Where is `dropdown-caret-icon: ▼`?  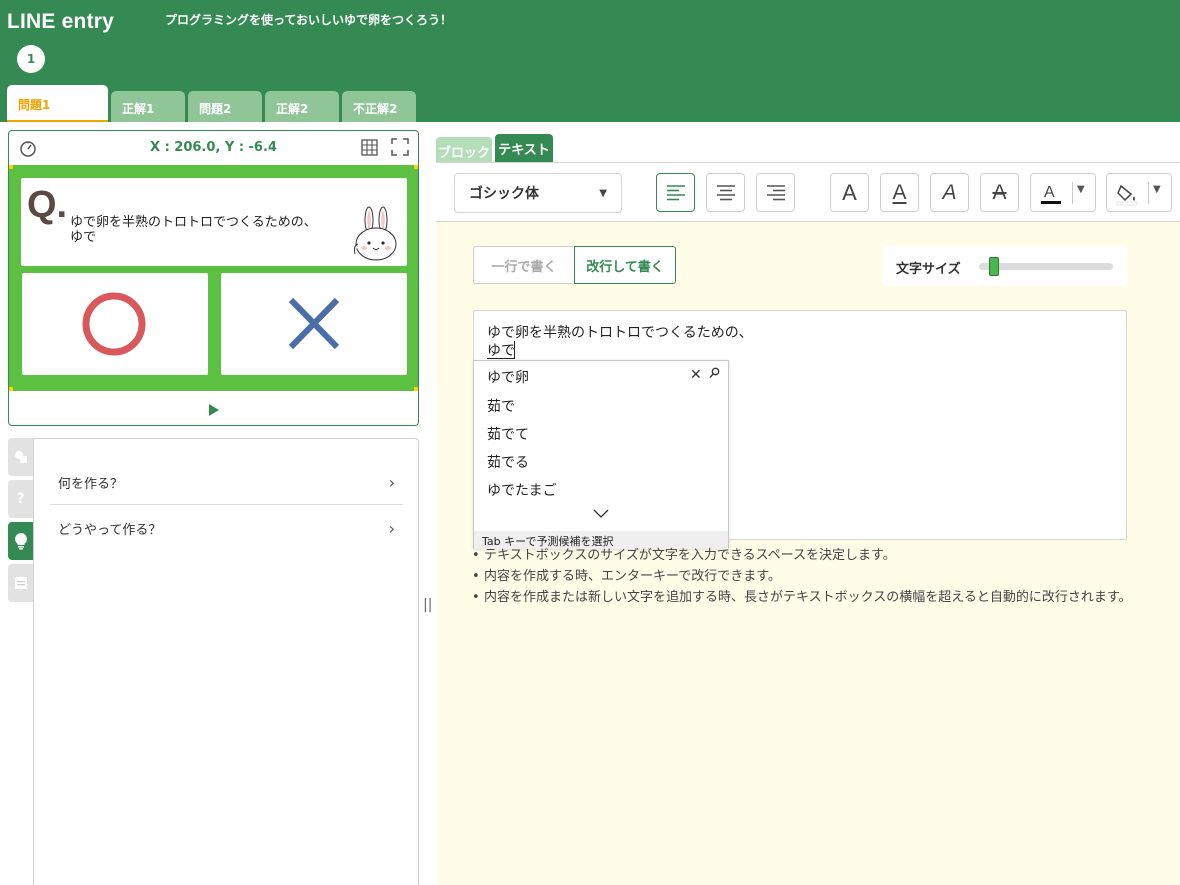
dropdown-caret-icon: ▼ is located at coordinates (603, 193).